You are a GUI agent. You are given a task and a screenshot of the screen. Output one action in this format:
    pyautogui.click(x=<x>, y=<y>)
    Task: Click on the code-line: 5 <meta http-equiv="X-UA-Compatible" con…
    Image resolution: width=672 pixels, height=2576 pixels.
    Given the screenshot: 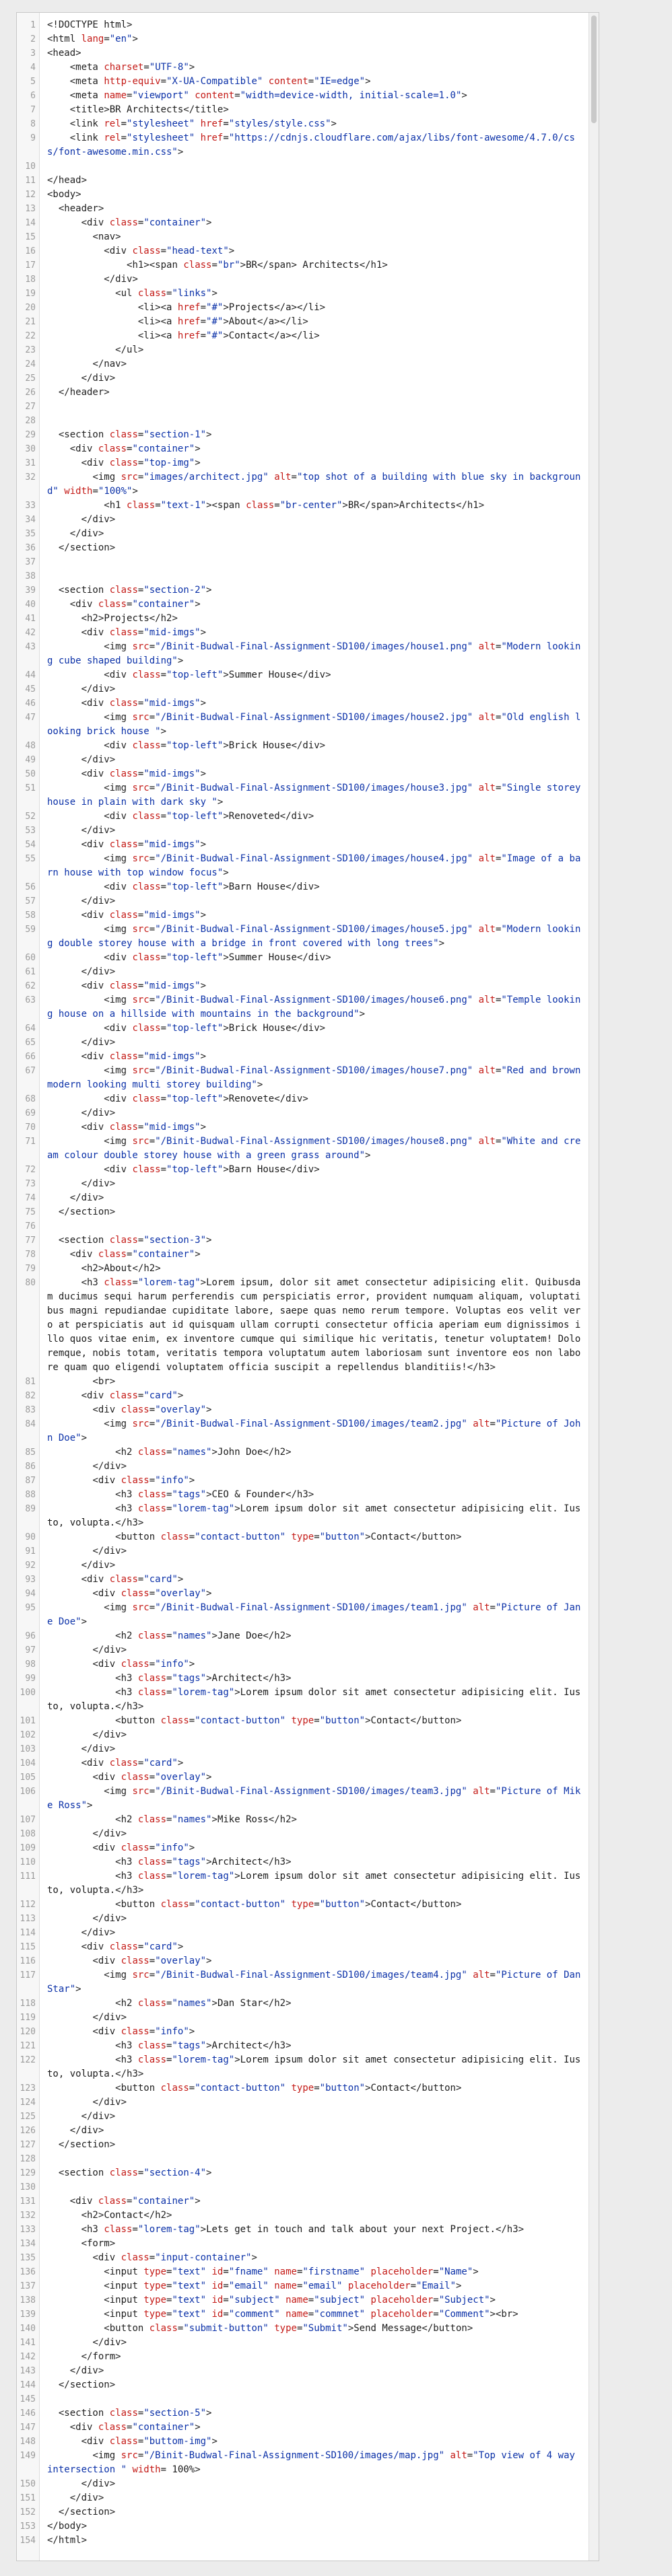 What is the action you would take?
    pyautogui.click(x=303, y=82)
    